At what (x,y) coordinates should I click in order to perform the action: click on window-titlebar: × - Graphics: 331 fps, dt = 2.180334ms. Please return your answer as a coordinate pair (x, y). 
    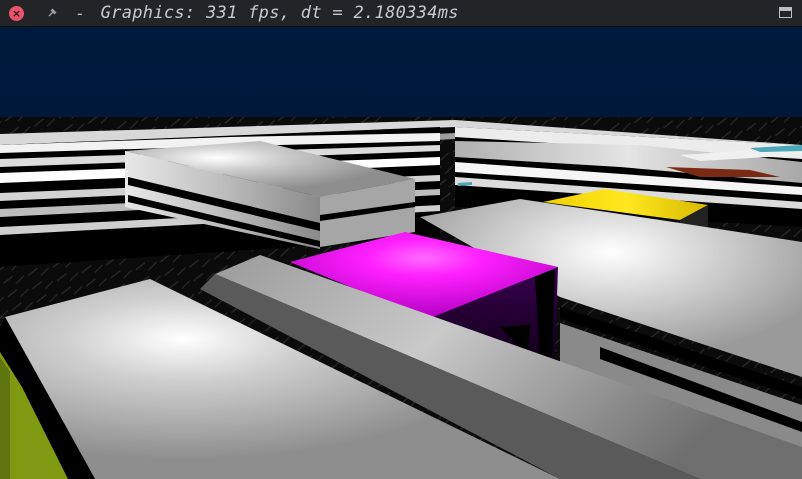
    Looking at the image, I should click on (401, 13).